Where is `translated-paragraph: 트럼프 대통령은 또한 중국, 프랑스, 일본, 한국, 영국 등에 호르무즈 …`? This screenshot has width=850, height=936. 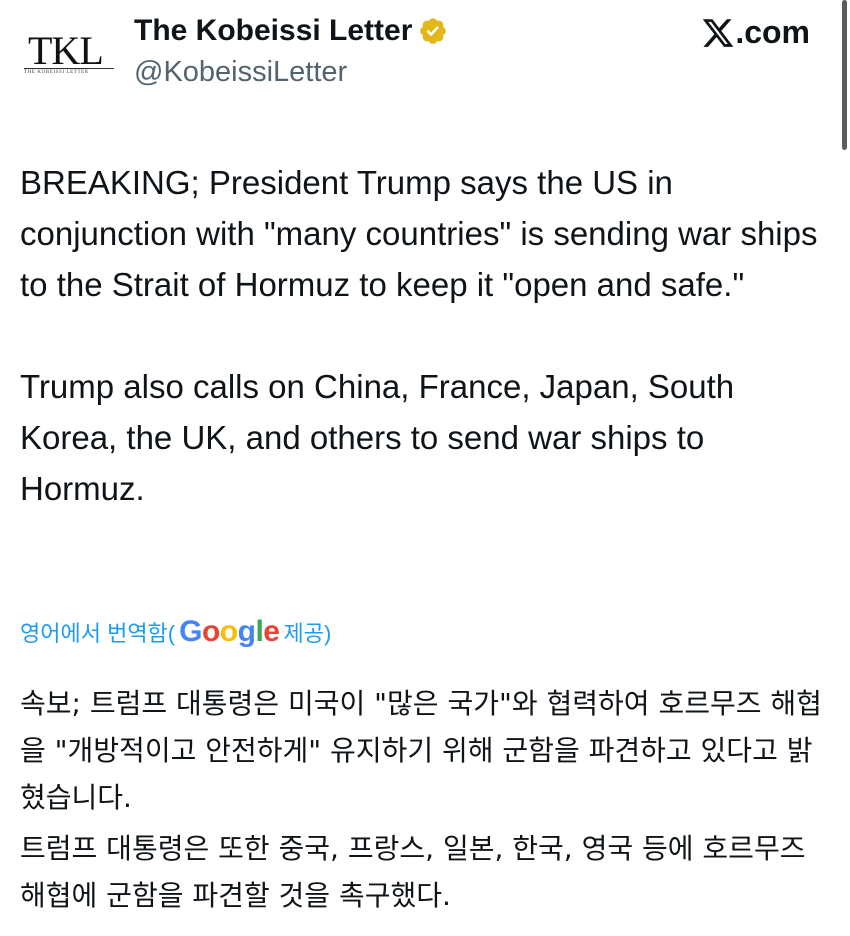
translated-paragraph: 트럼프 대통령은 또한 중국, 프랑스, 일본, 한국, 영국 등에 호르무즈 … is located at coordinates (413, 872).